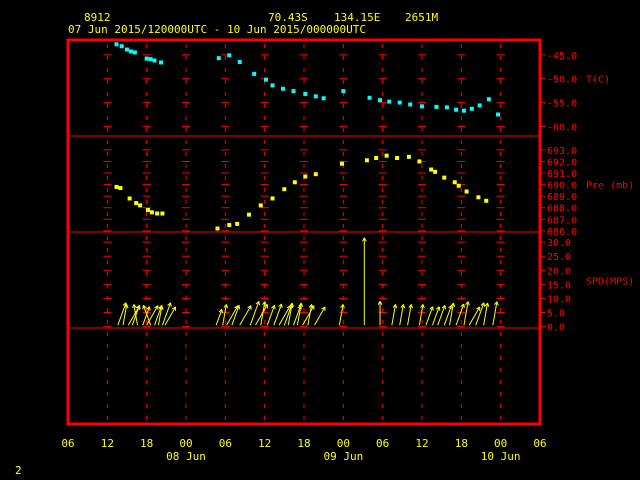 The width and height of the screenshot is (640, 480). What do you see at coordinates (501, 456) in the screenshot?
I see `x-date-label: 10 Jun` at bounding box center [501, 456].